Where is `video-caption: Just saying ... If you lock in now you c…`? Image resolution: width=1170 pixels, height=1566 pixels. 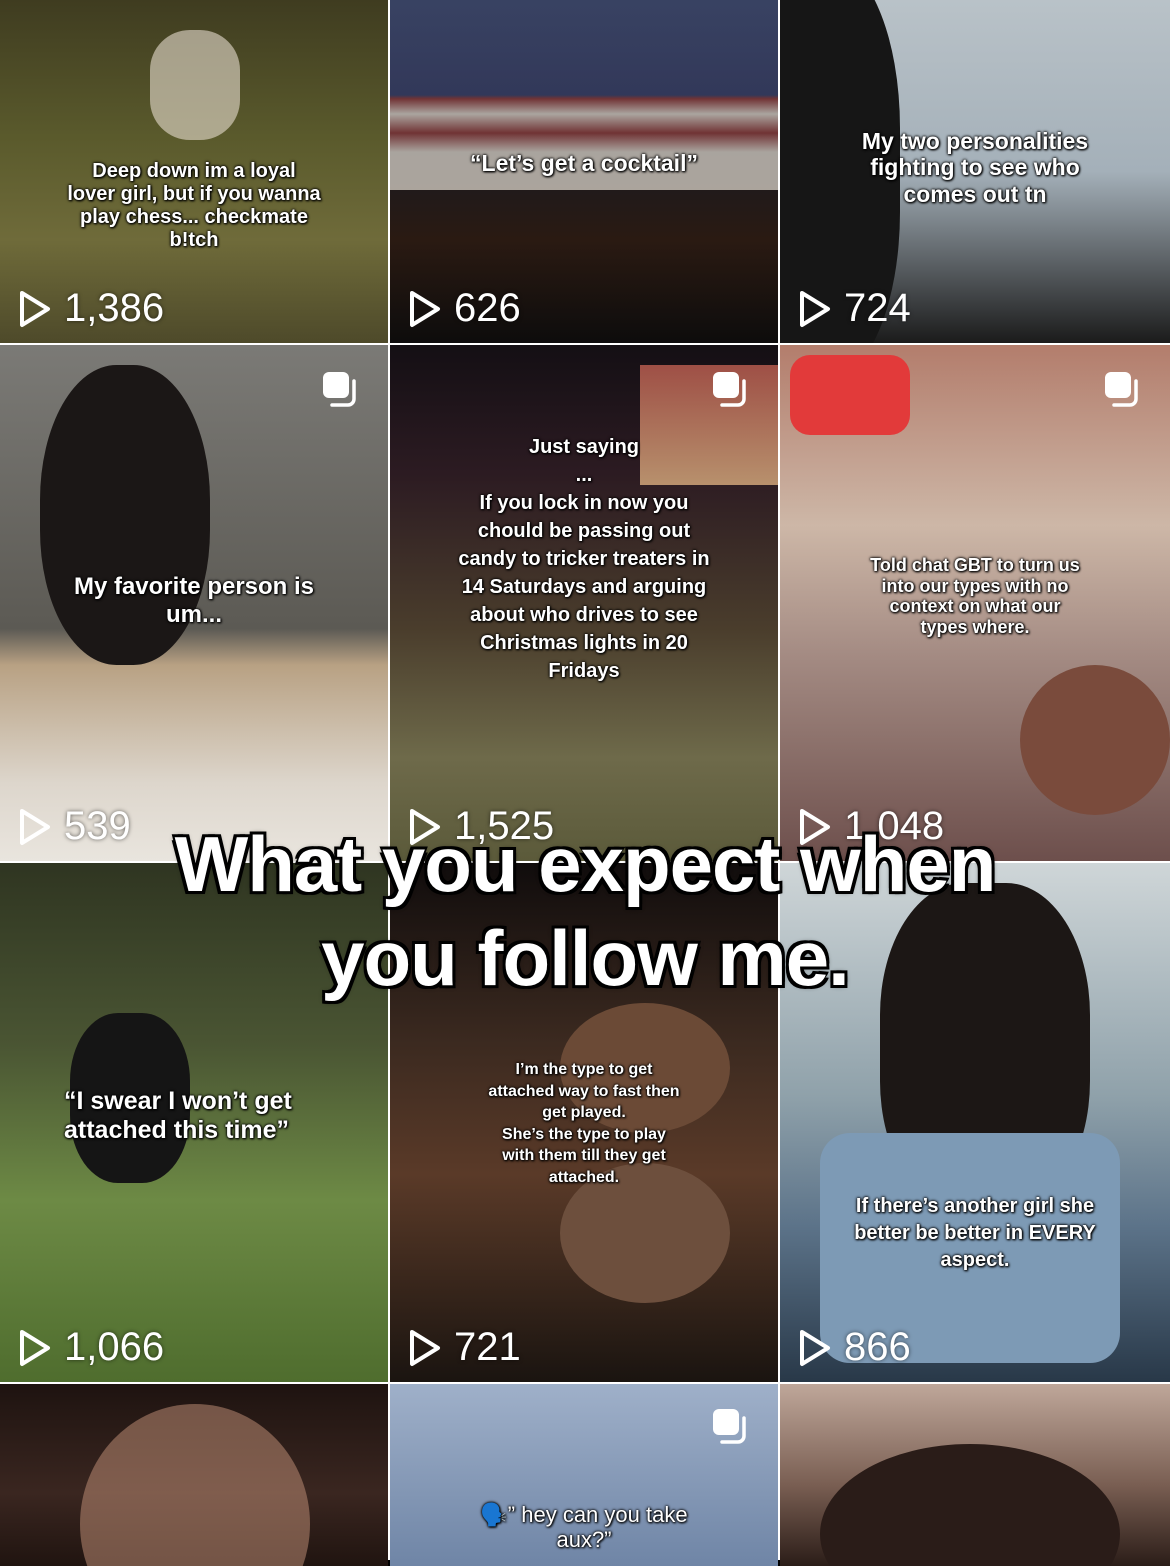 video-caption: Just saying ... If you lock in now you c… is located at coordinates (584, 559).